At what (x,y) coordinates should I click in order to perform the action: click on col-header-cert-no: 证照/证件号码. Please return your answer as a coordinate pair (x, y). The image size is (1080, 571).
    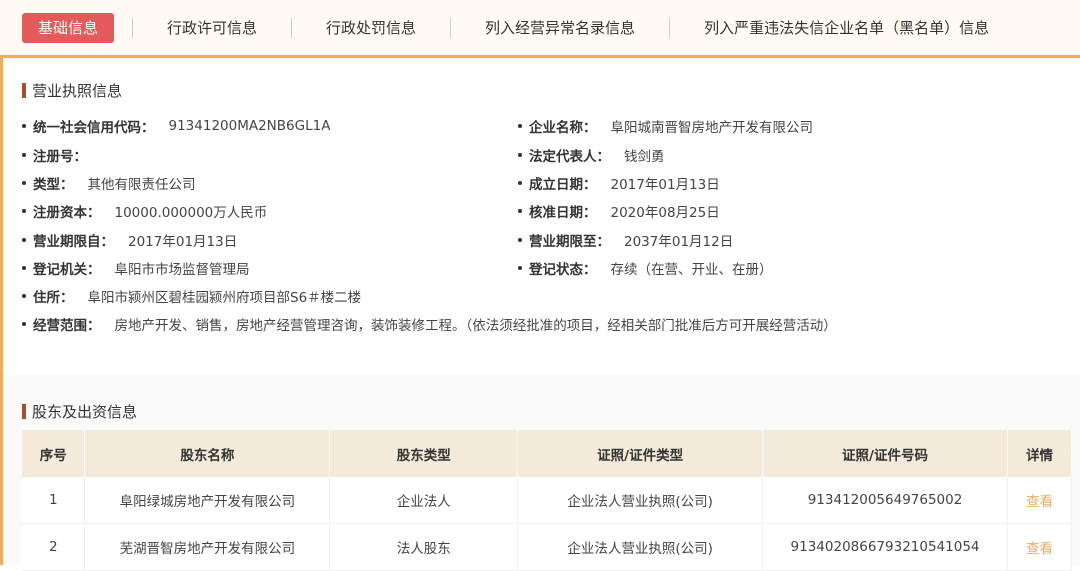
    Looking at the image, I should click on (885, 453).